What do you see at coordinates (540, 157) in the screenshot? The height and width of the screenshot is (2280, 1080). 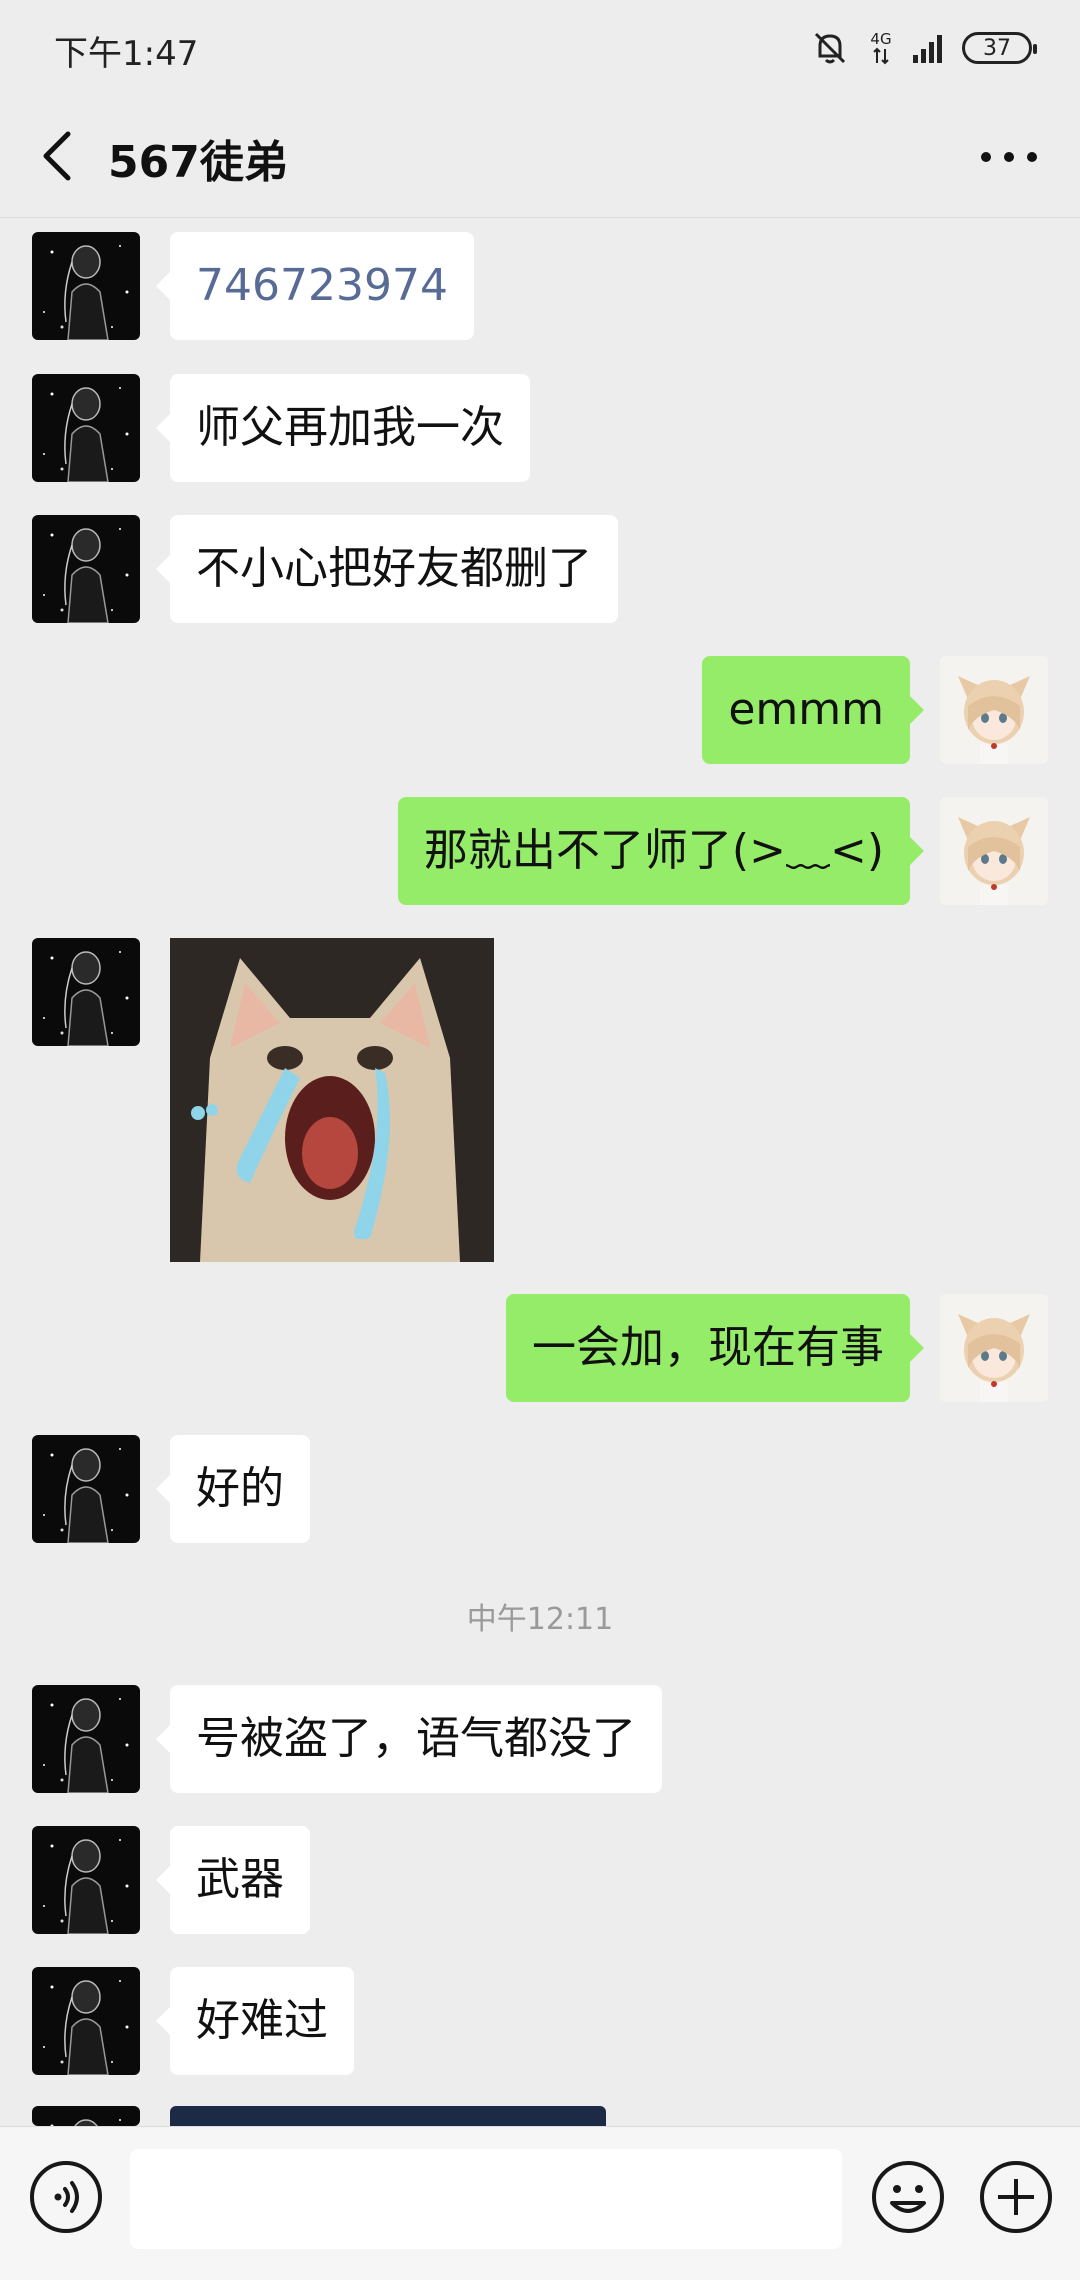 I see `chat-header: 567徒弟` at bounding box center [540, 157].